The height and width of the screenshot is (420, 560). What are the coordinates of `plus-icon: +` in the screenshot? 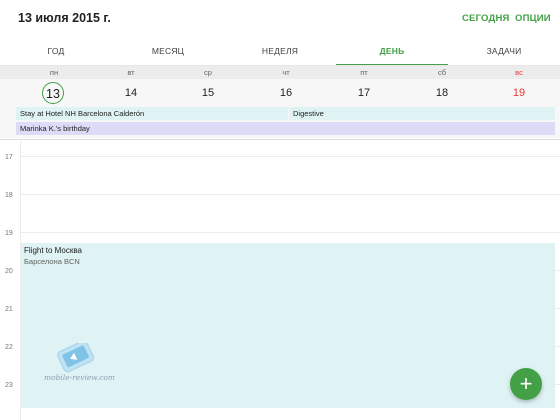 It's located at (526, 383).